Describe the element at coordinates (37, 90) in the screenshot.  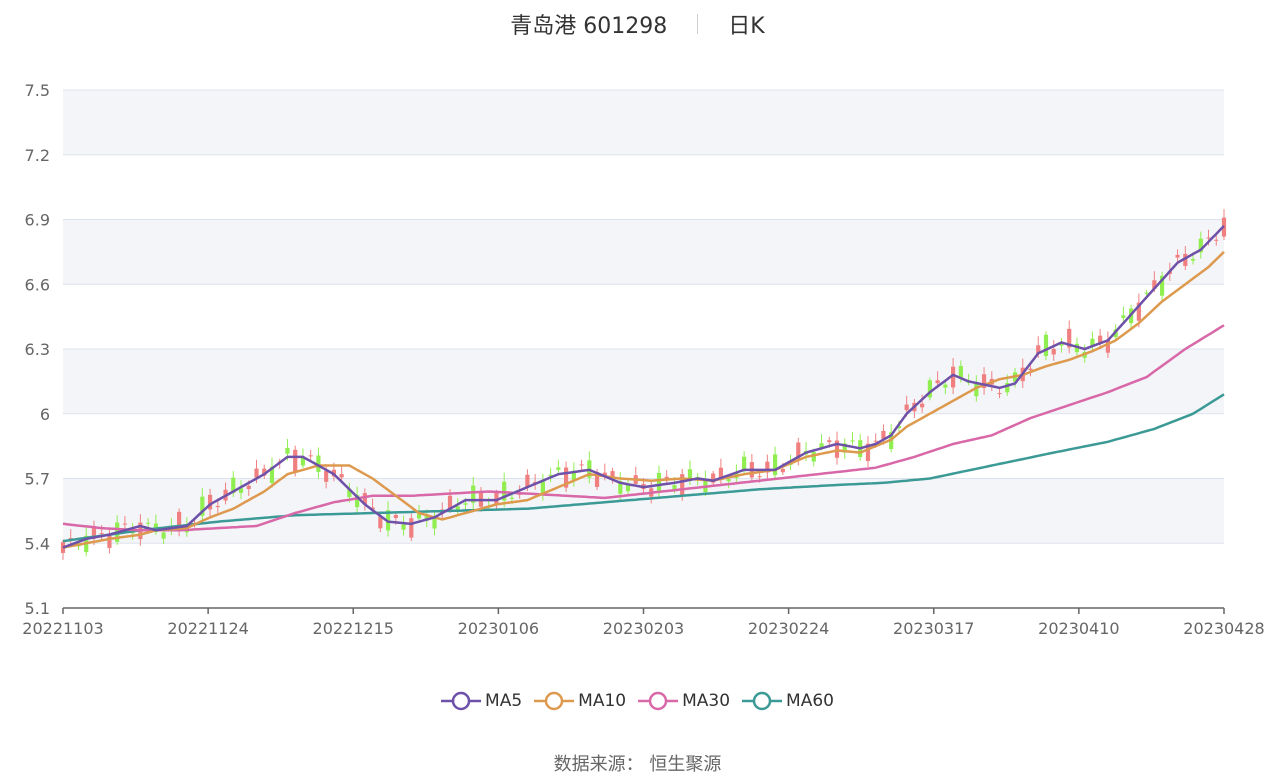
I see `y-tick-label: 7.5` at that location.